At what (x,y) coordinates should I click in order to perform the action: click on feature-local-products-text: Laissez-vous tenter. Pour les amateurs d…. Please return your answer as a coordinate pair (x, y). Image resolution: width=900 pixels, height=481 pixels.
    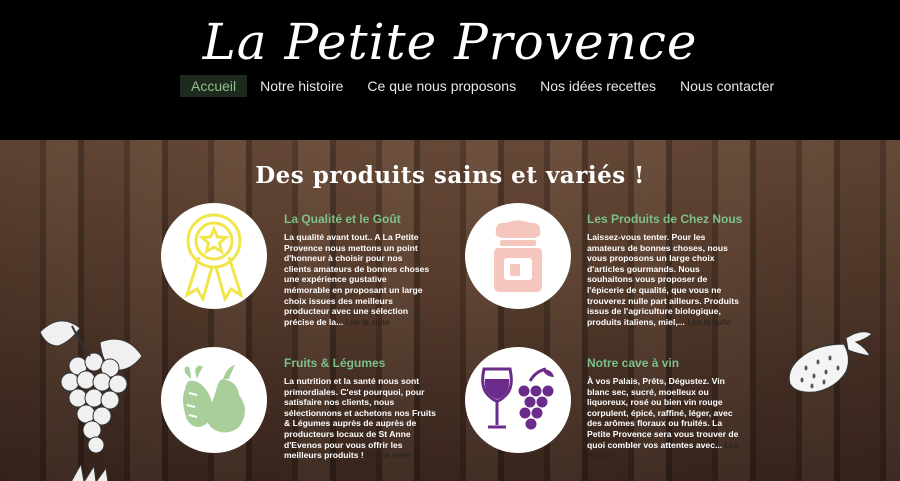
    Looking at the image, I should click on (666, 279).